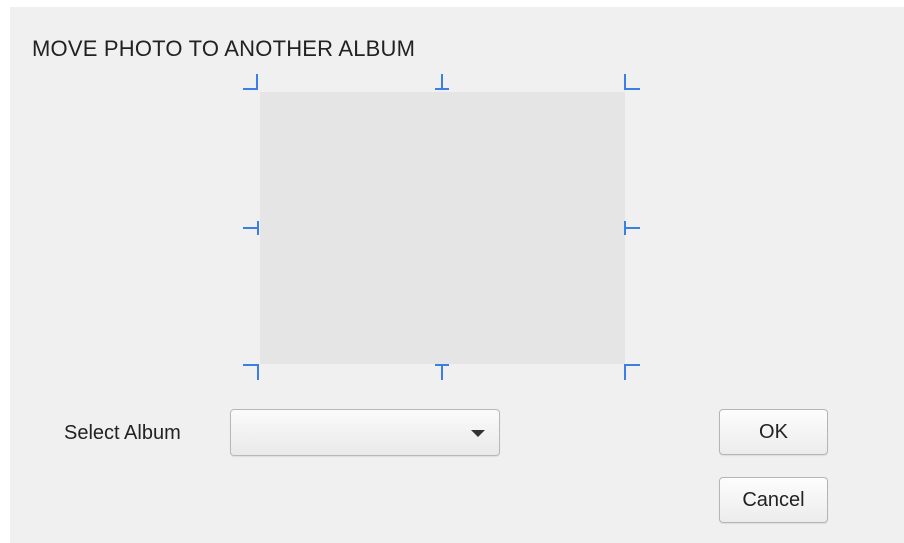  What do you see at coordinates (122, 433) in the screenshot?
I see `select-album-label: Select Album` at bounding box center [122, 433].